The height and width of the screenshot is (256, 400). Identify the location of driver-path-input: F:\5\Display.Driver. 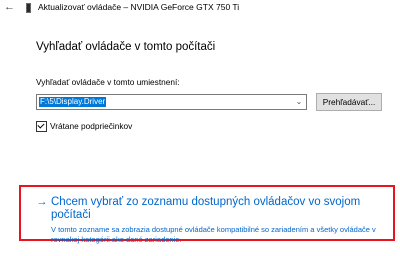
(73, 102).